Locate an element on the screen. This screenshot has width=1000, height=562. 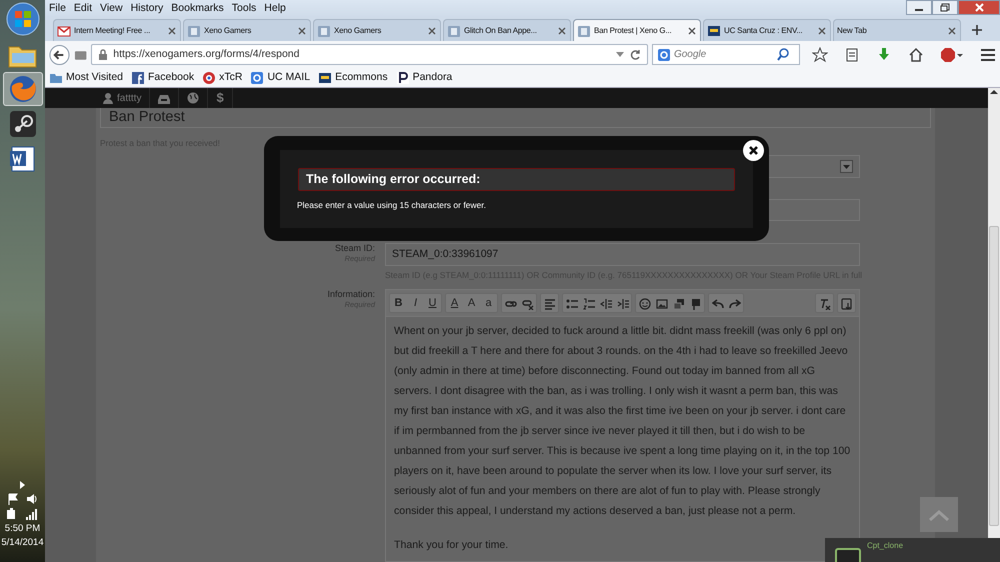
indent-icon is located at coordinates (622, 304).